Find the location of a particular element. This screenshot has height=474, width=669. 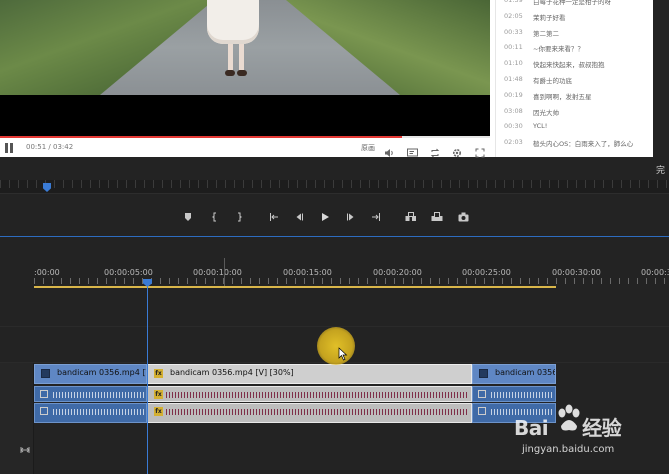

danmaku-text: 因光大帅 is located at coordinates (546, 112).